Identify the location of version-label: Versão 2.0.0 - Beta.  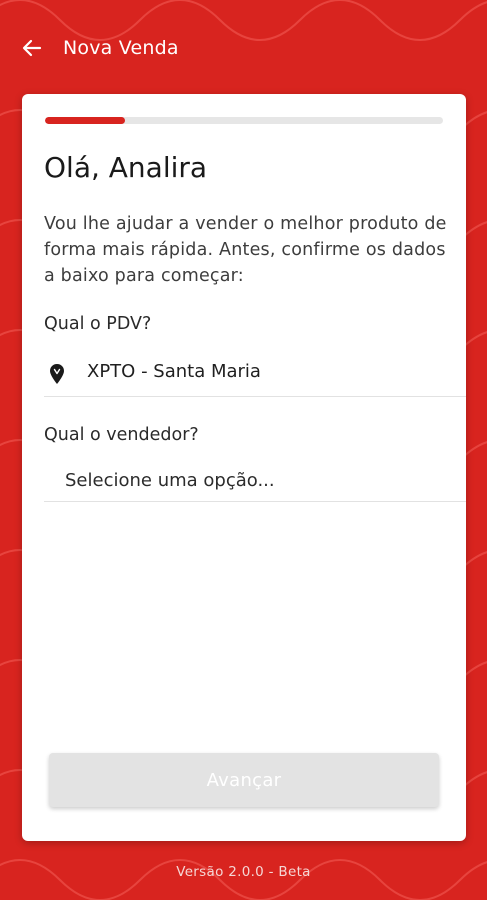
(243, 872).